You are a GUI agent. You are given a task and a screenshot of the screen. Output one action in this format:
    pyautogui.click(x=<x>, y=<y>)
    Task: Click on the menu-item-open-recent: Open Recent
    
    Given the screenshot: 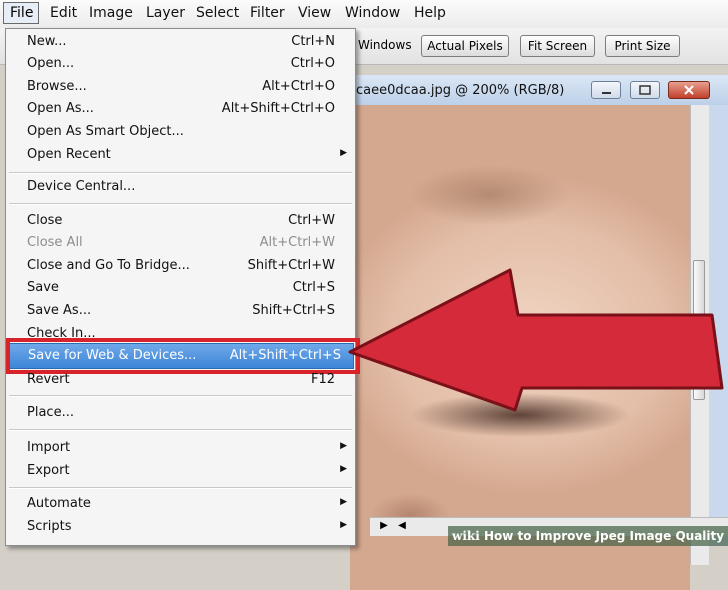 What is the action you would take?
    pyautogui.click(x=69, y=154)
    